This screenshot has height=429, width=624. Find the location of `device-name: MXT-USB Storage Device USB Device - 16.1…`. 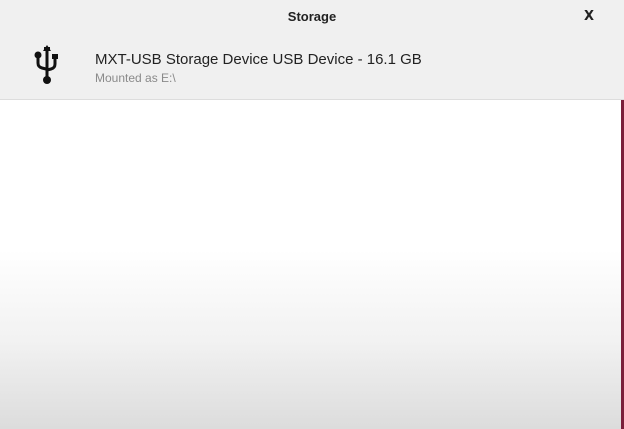

device-name: MXT-USB Storage Device USB Device - 16.1… is located at coordinates (258, 59).